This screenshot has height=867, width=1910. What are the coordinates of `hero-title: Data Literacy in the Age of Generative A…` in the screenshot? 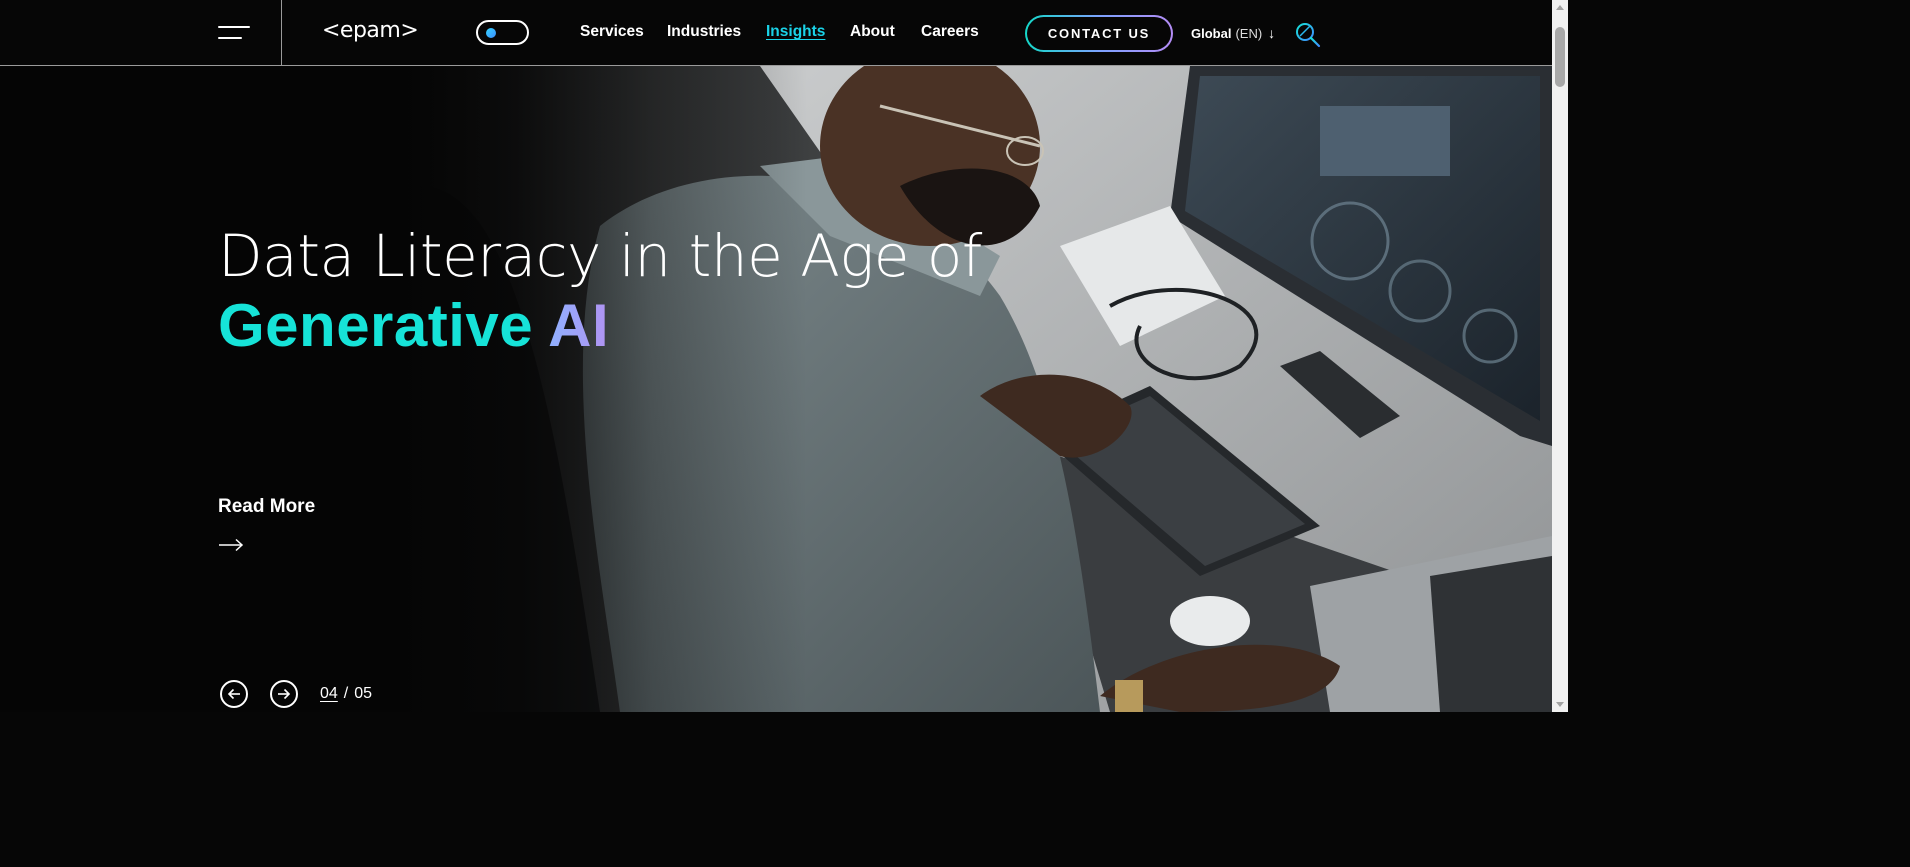 It's located at (600, 291).